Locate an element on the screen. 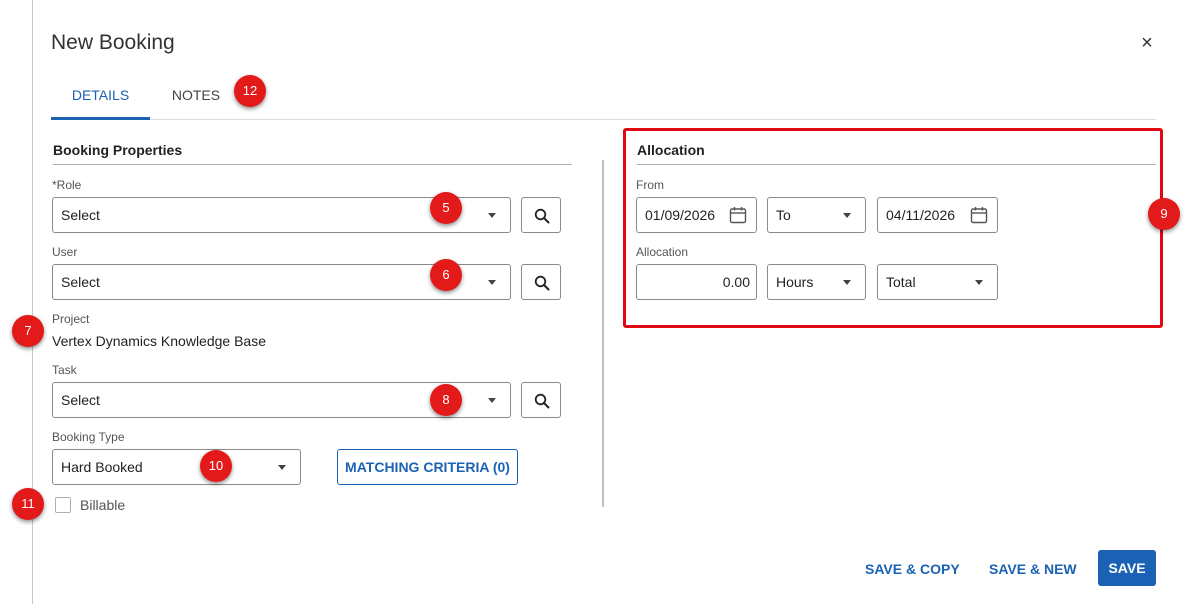 The image size is (1194, 604). task-select-value: Select is located at coordinates (80, 400).